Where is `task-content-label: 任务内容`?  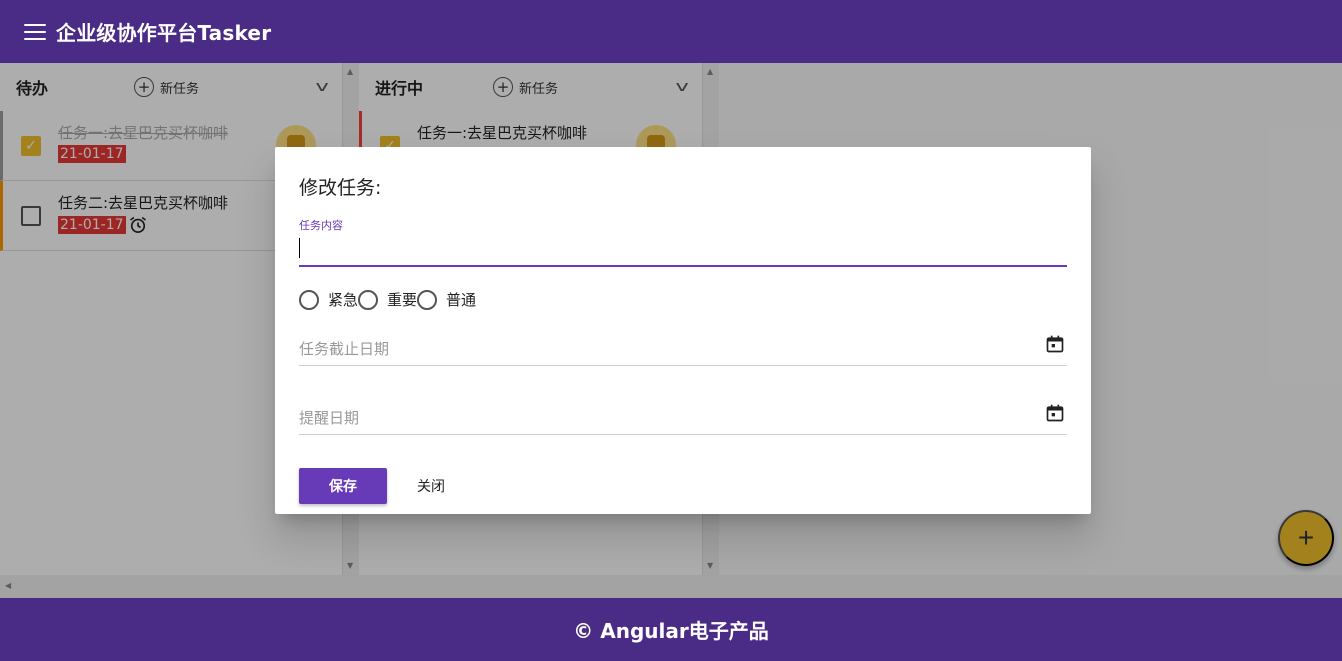 task-content-label: 任务内容 is located at coordinates (321, 225).